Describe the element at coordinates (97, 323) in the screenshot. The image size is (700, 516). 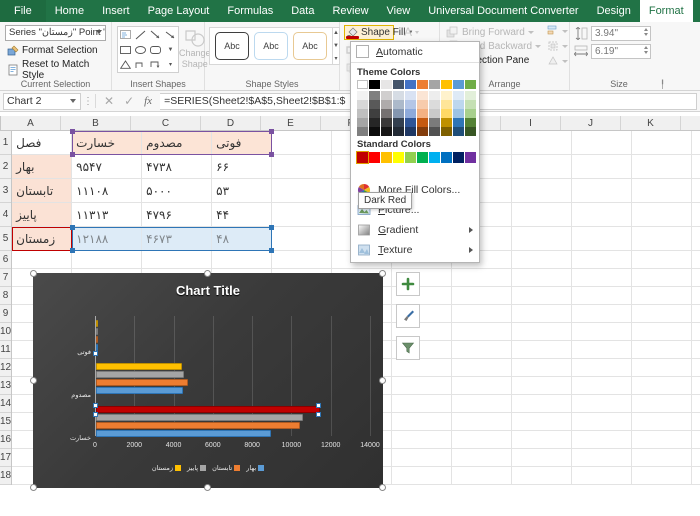
I see `bar-zemestan-footi` at that location.